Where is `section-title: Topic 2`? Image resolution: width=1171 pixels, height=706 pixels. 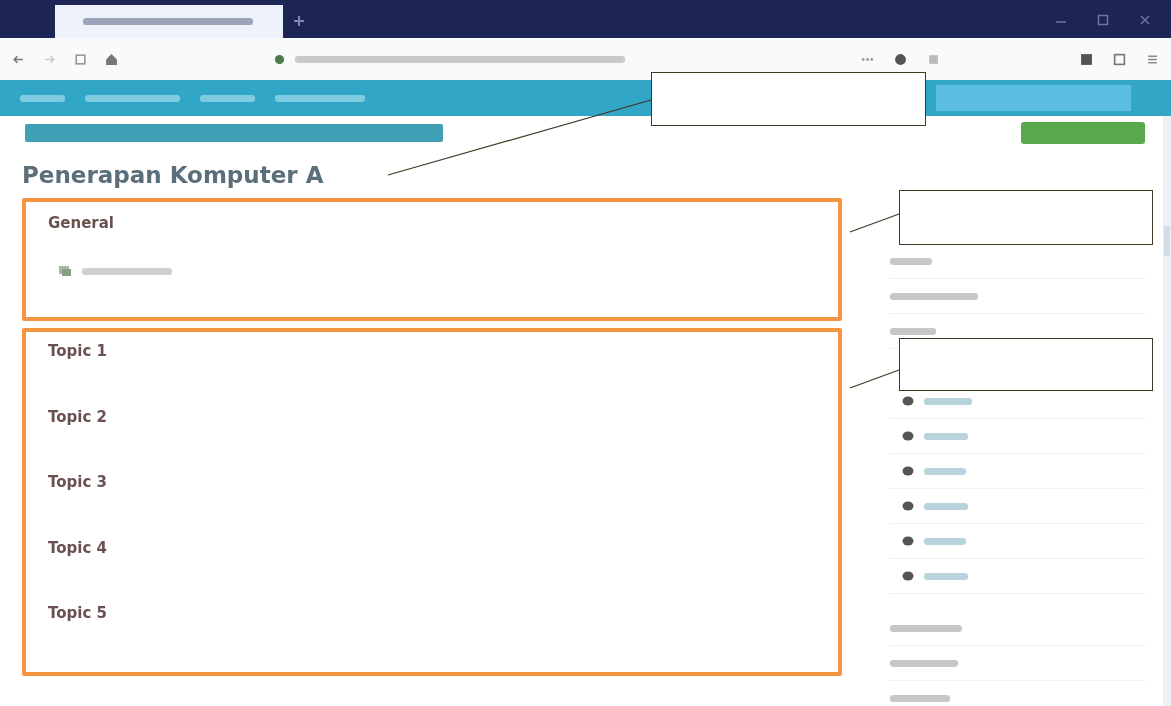 section-title: Topic 2 is located at coordinates (78, 416).